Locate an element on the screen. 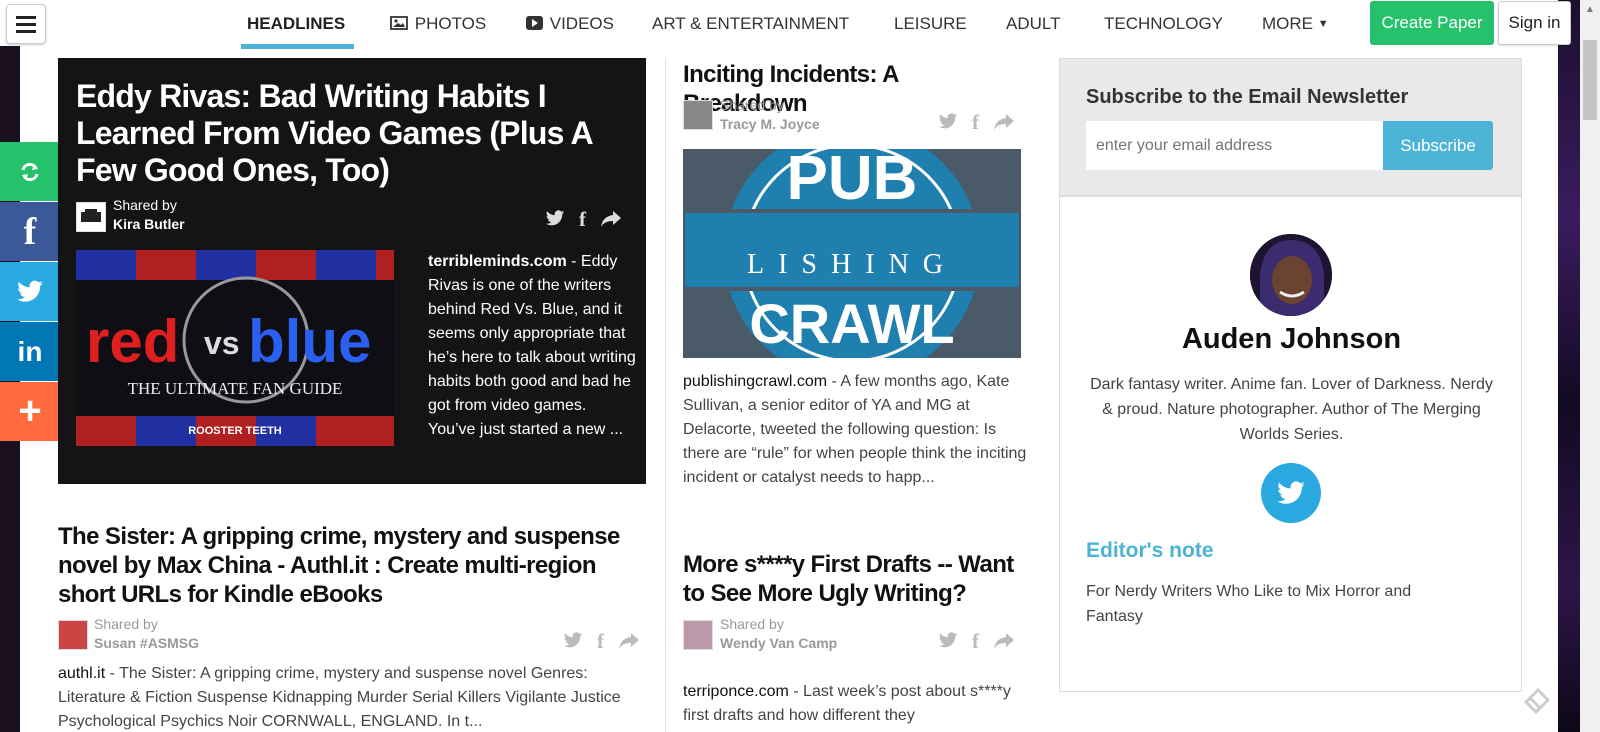 The height and width of the screenshot is (732, 1600). nav-item-technology: TECHNOLOGY is located at coordinates (1163, 24).